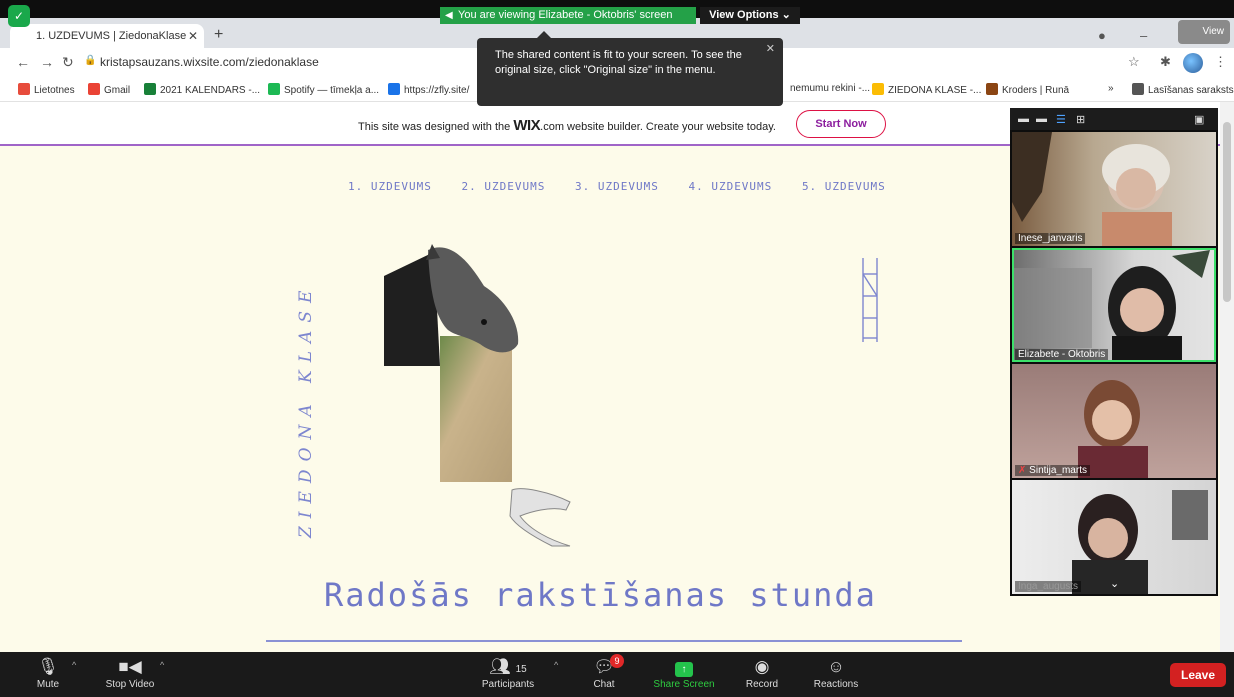 Image resolution: width=1234 pixels, height=697 pixels. What do you see at coordinates (209, 62) in the screenshot?
I see `url-field: kristapsauzans.wixsite.com/ziedonaklase` at bounding box center [209, 62].